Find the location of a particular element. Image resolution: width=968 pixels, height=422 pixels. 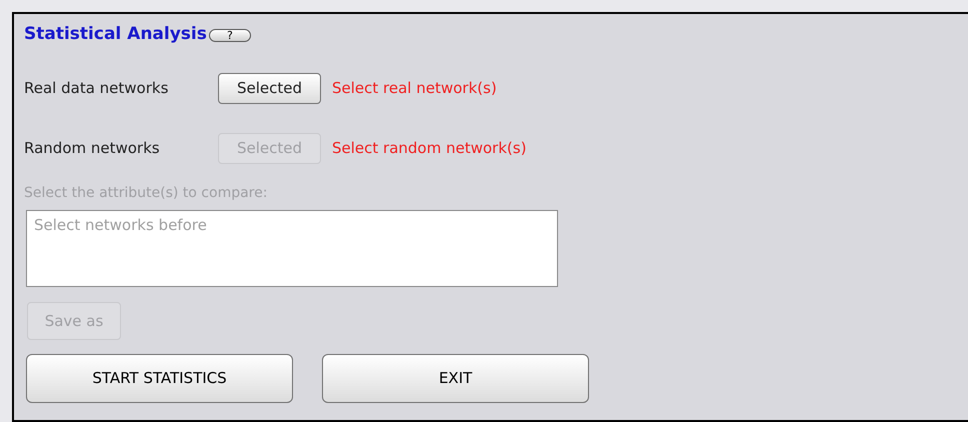

help-button: ? is located at coordinates (229, 35).